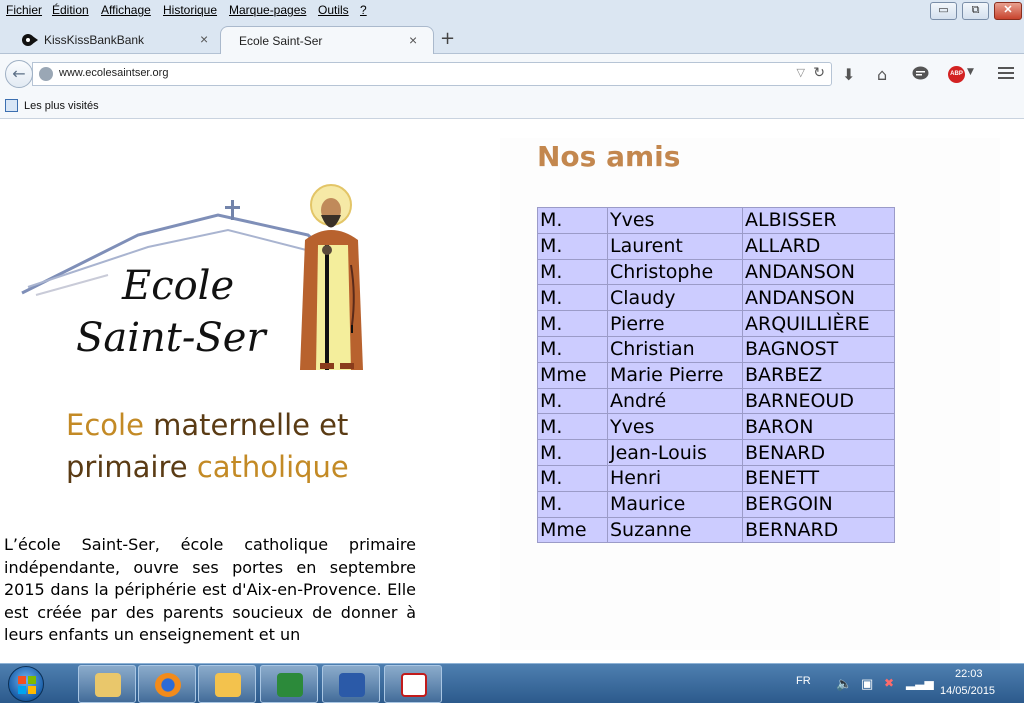  Describe the element at coordinates (818, 246) in the screenshot. I see `friend-lastname-cell: ALLARD` at that location.